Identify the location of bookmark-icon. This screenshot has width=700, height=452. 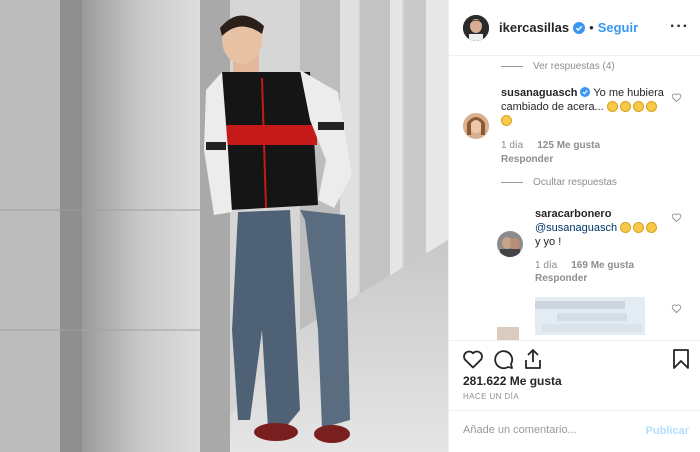
(681, 359).